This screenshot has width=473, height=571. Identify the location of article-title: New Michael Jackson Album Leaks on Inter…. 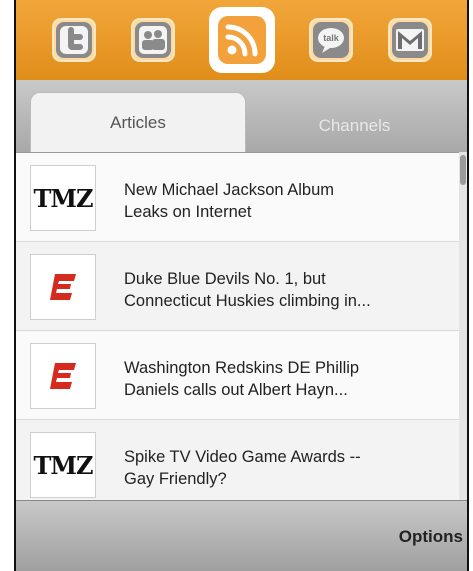
(284, 201).